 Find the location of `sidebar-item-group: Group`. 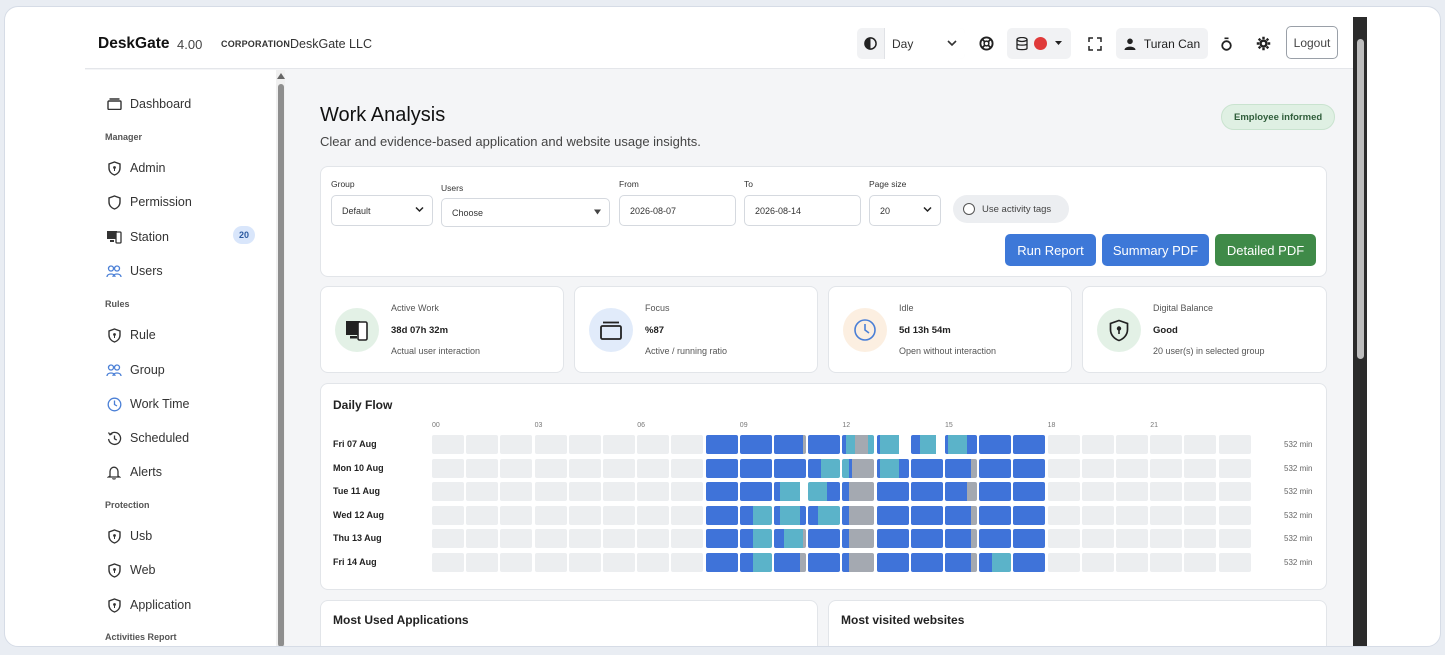

sidebar-item-group: Group is located at coordinates (135, 370).